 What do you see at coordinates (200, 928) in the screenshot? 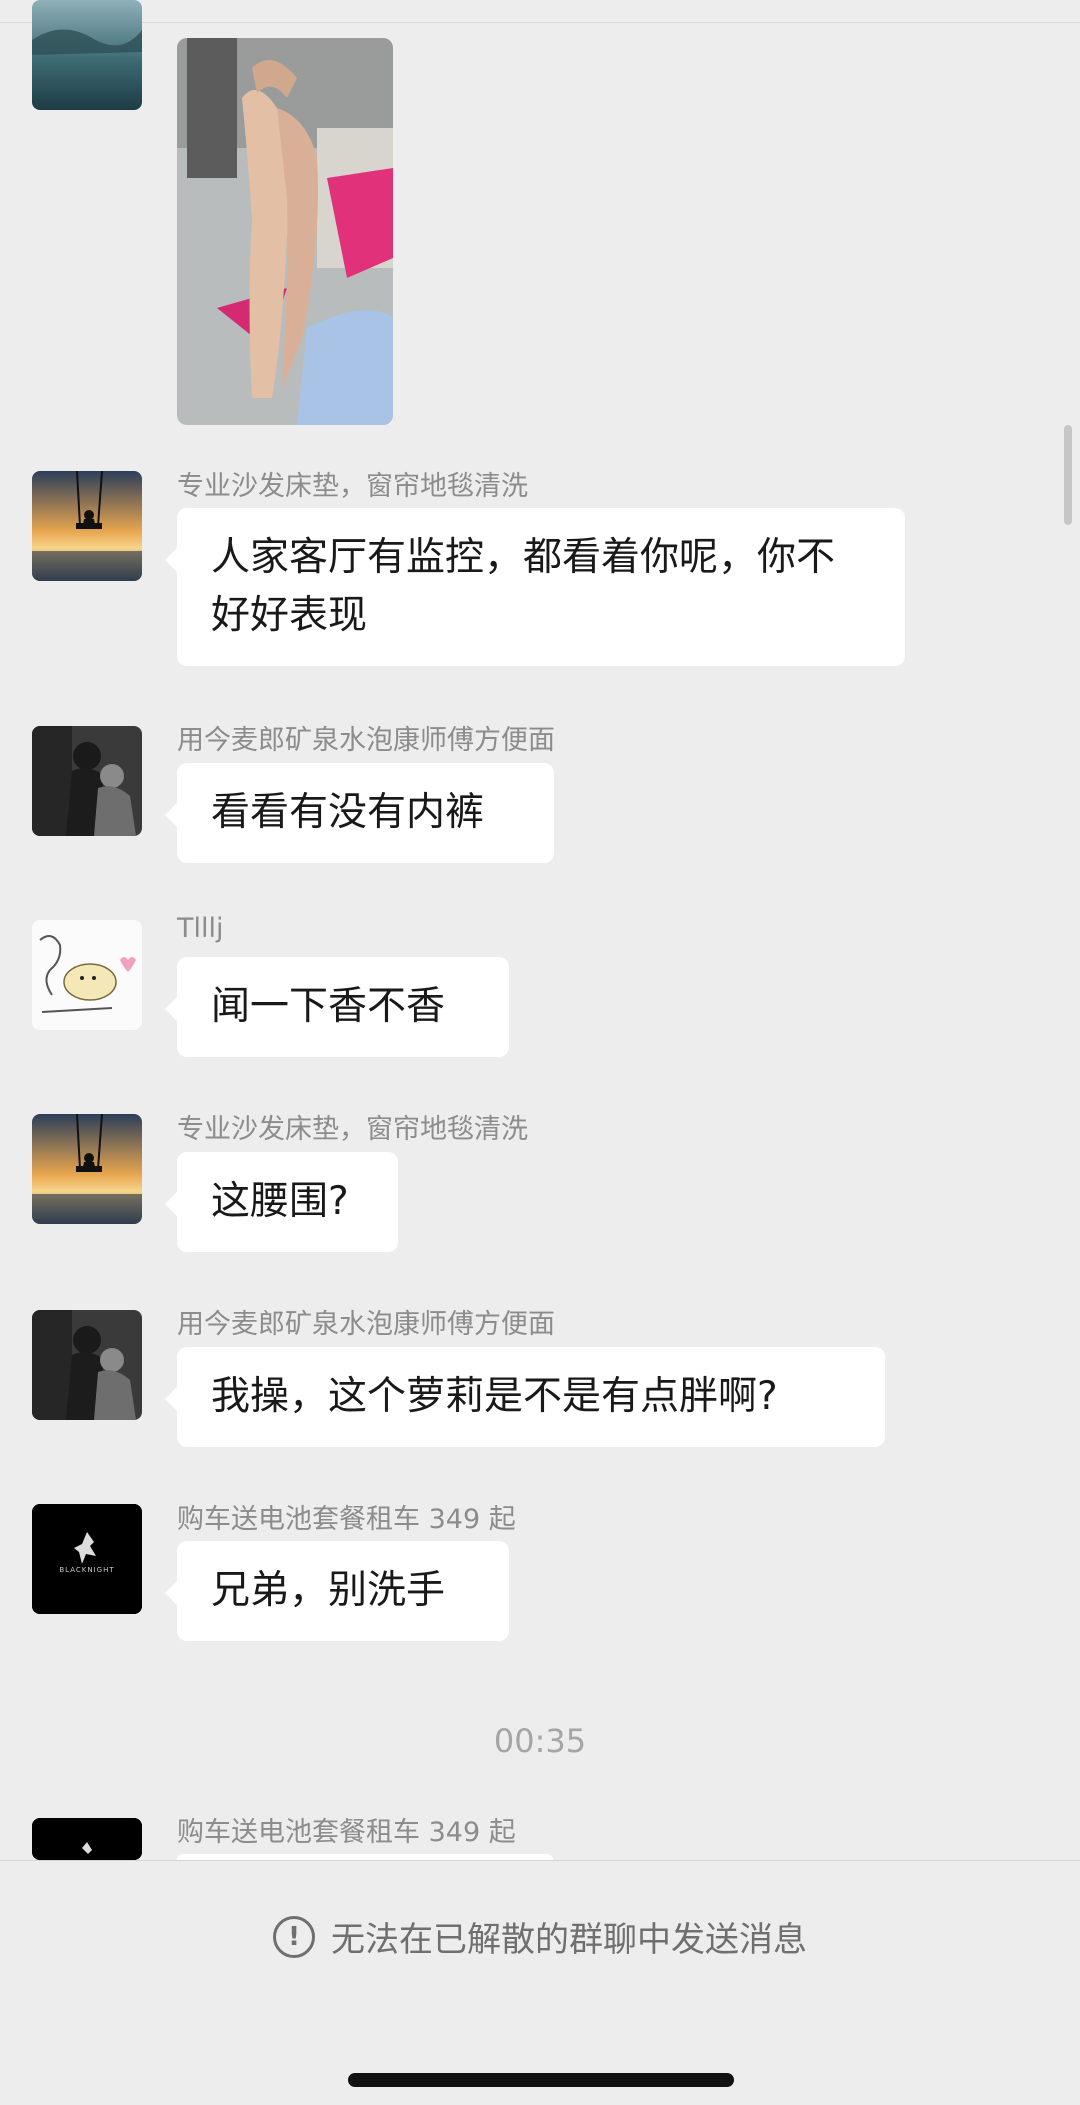
I see `sender-name: Tlllj` at bounding box center [200, 928].